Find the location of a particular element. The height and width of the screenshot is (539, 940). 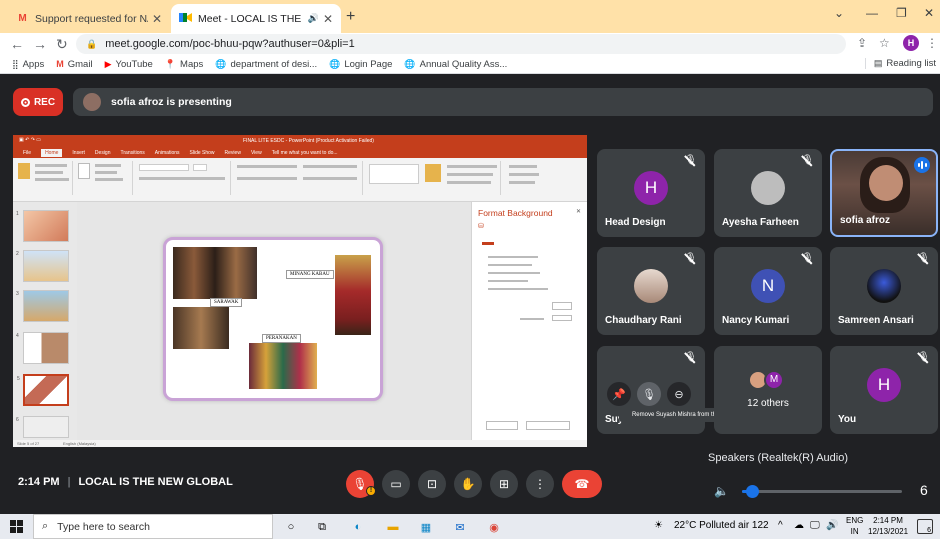

speaker-icon: 🔊 is located at coordinates (313, 18).